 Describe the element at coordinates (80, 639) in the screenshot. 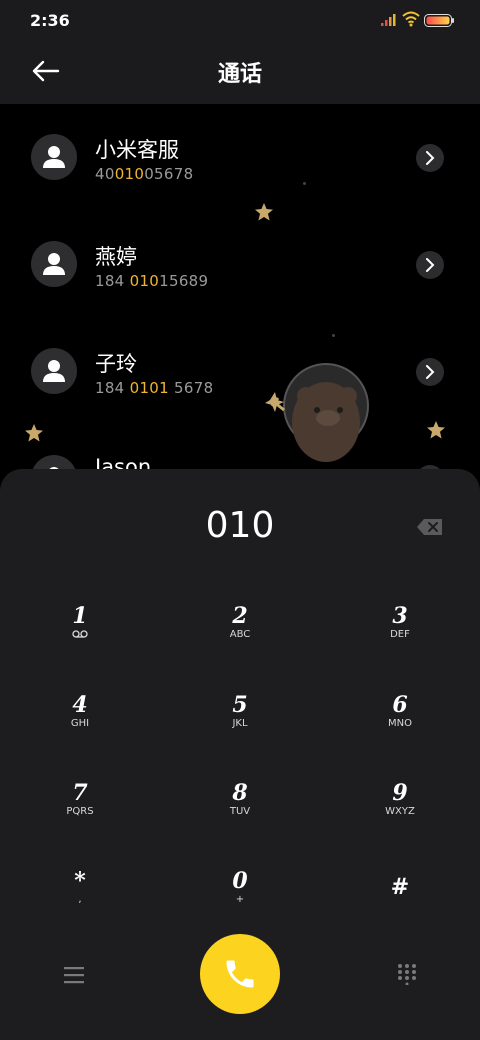

I see `key-1: 1` at that location.